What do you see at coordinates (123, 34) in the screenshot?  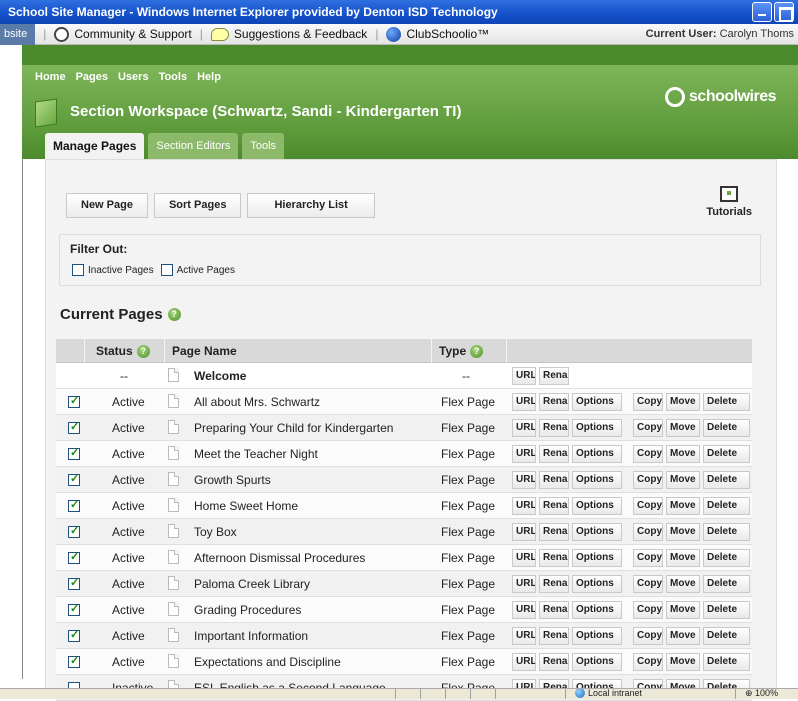 I see `link-community-support: Community & Support` at bounding box center [123, 34].